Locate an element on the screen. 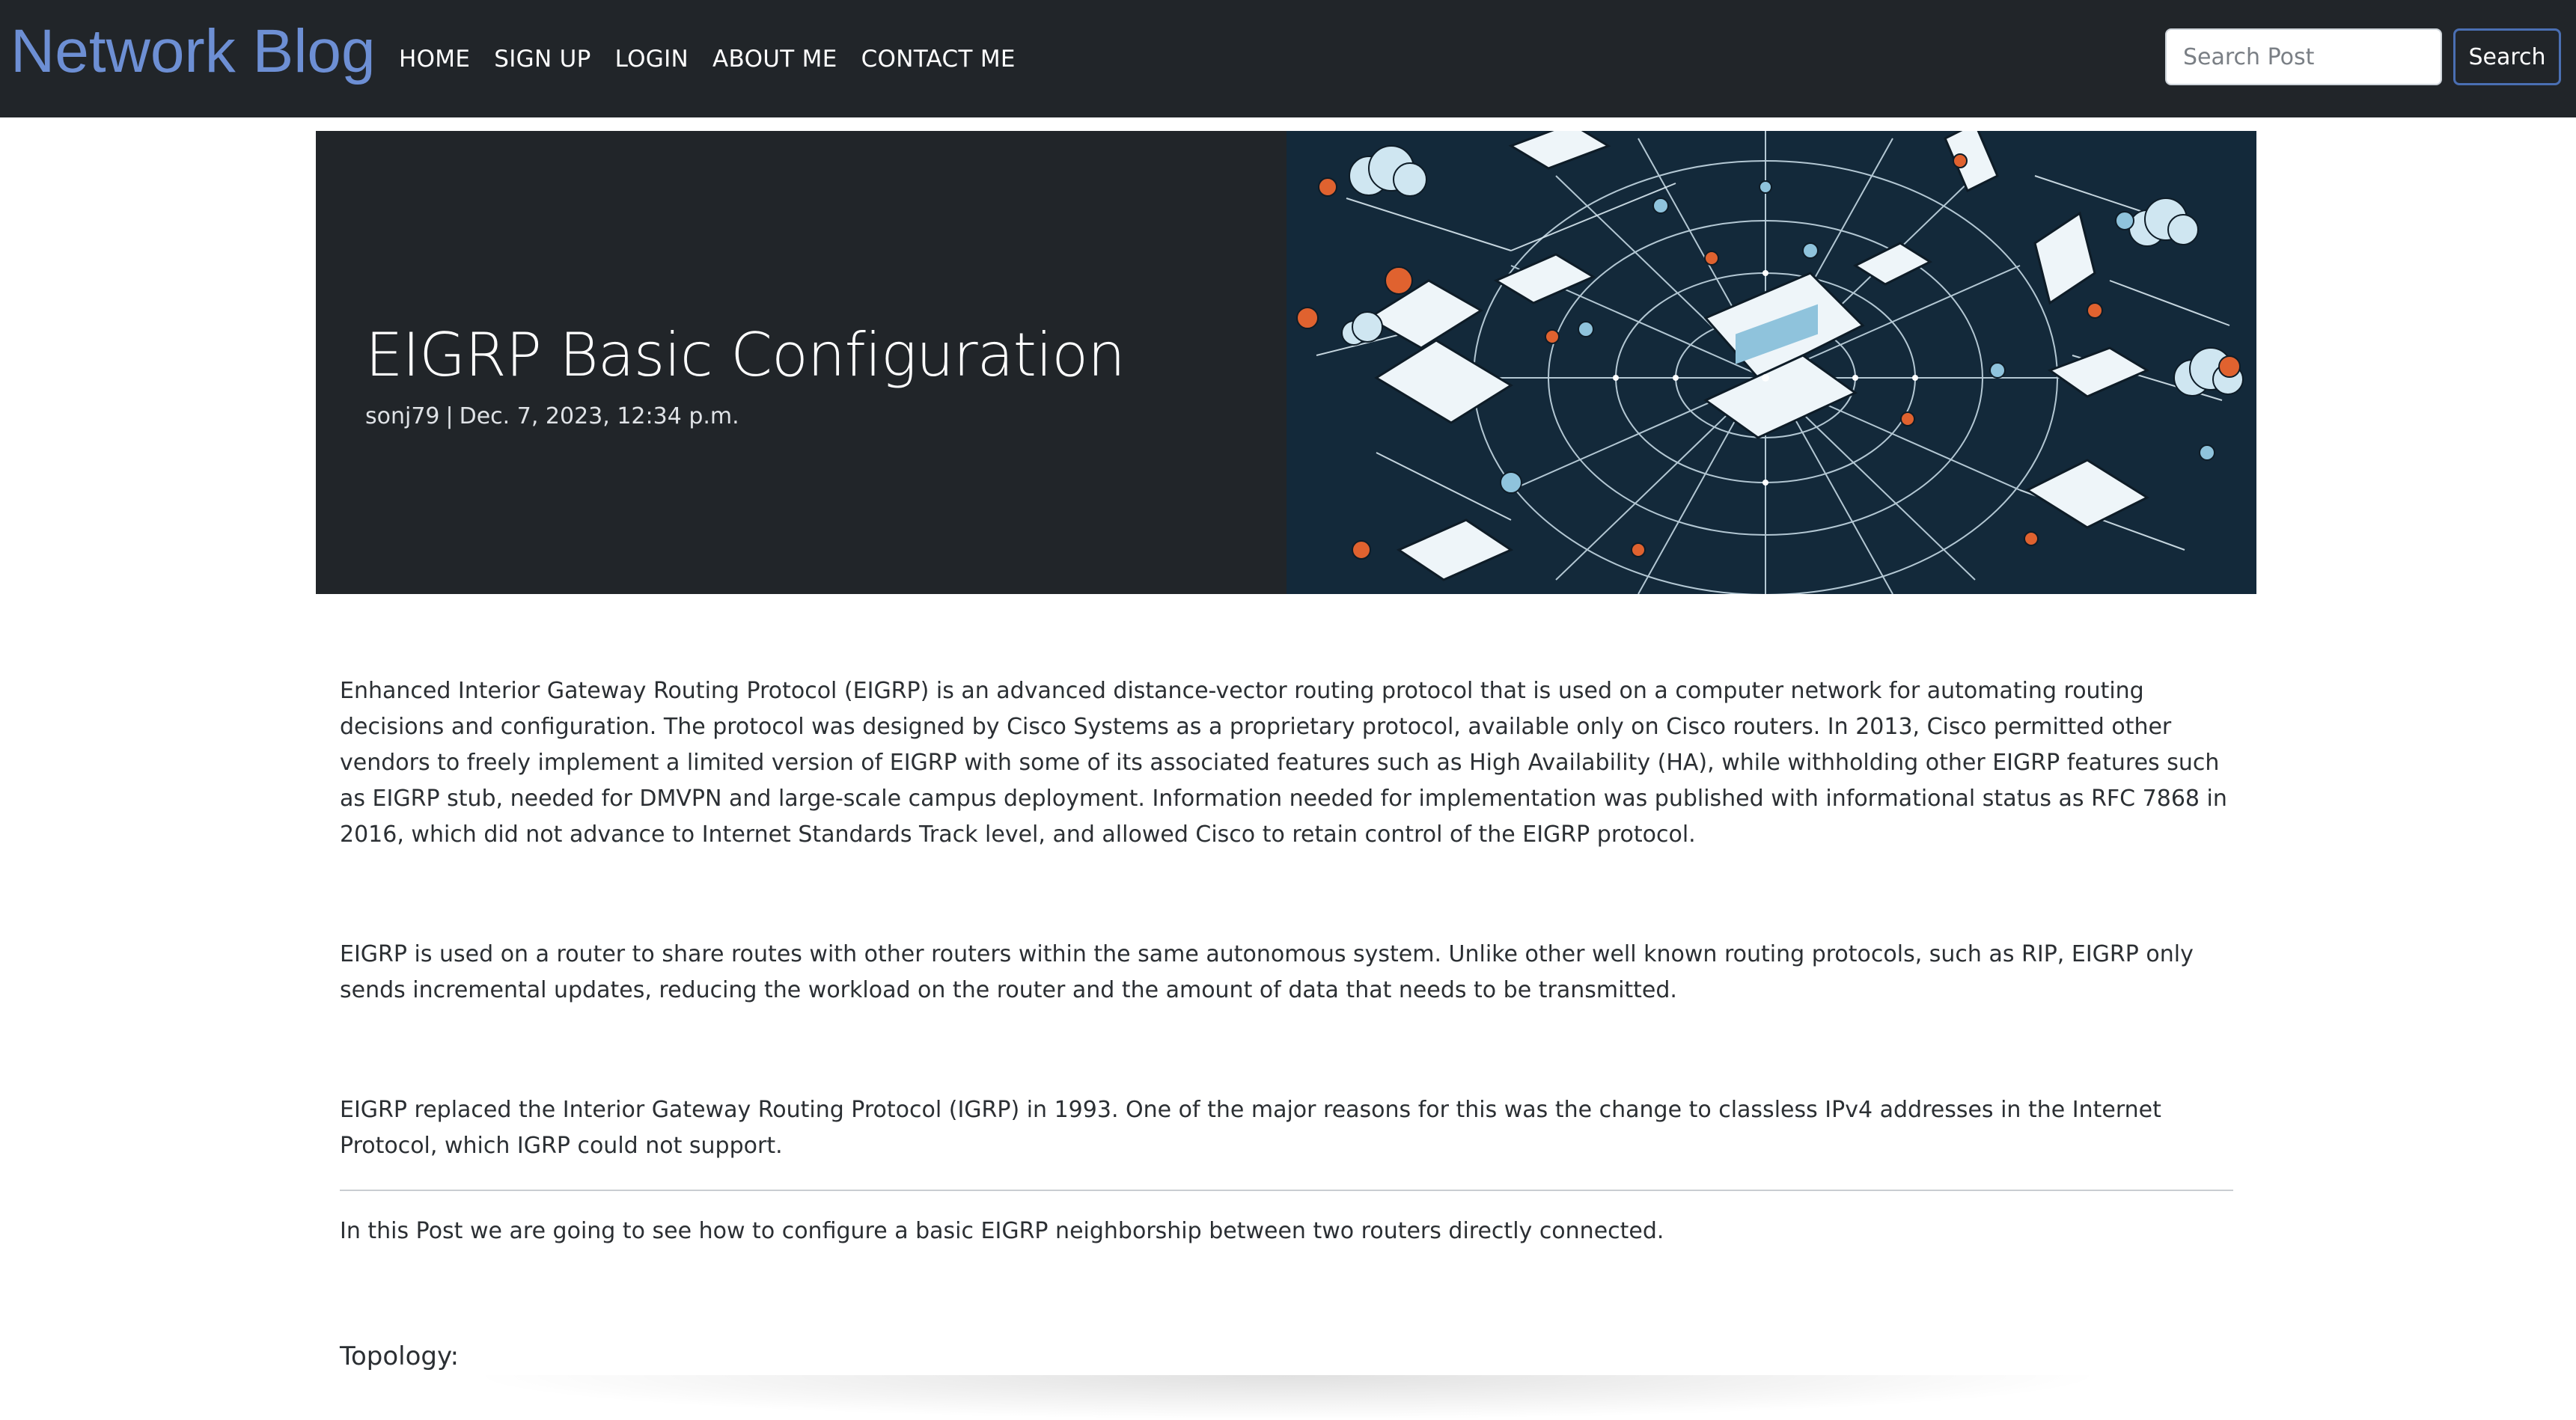 This screenshot has height=1420, width=2576. topology-image-shadow is located at coordinates (1287, 1397).